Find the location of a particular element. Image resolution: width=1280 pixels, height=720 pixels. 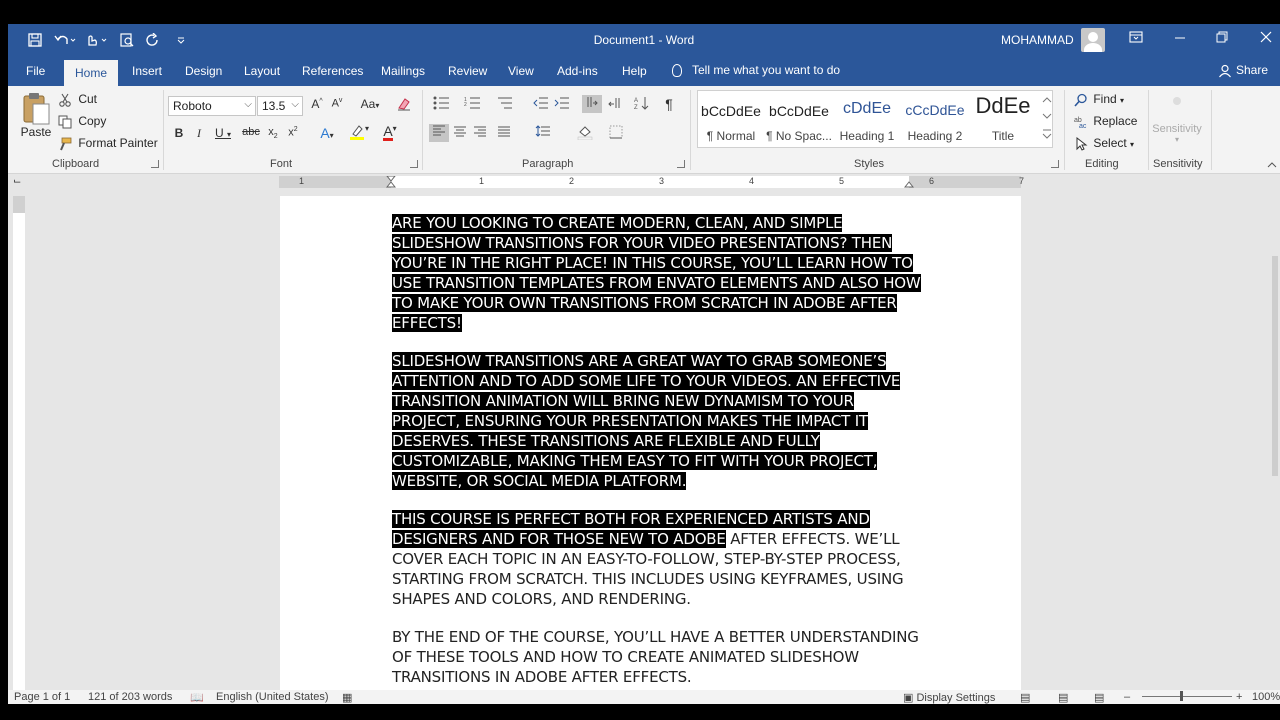

vertical-ruler is located at coordinates (19, 446).